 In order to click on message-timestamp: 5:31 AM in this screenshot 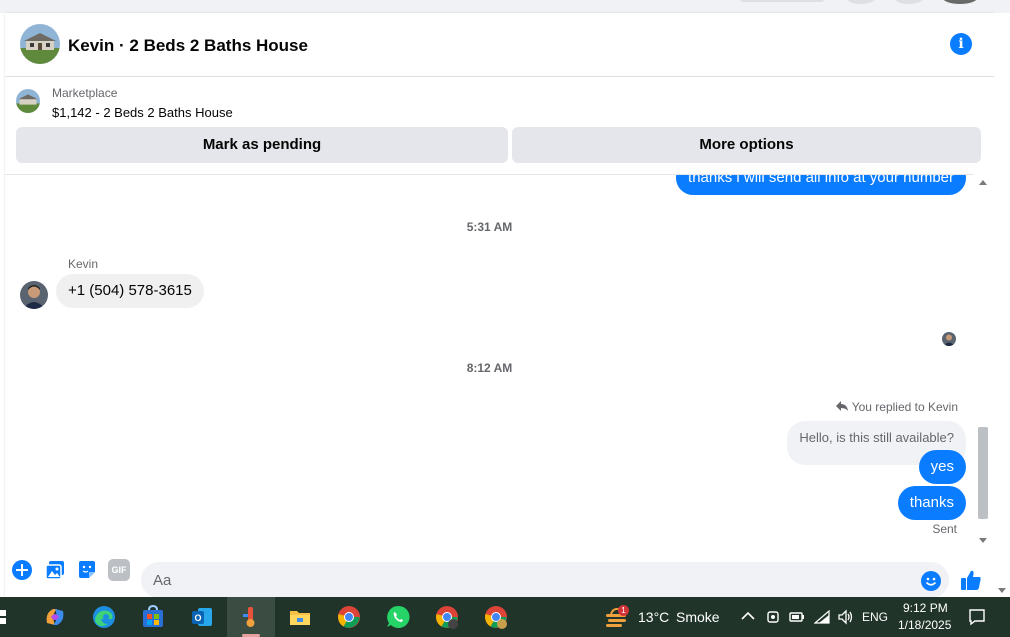, I will do `click(489, 227)`.